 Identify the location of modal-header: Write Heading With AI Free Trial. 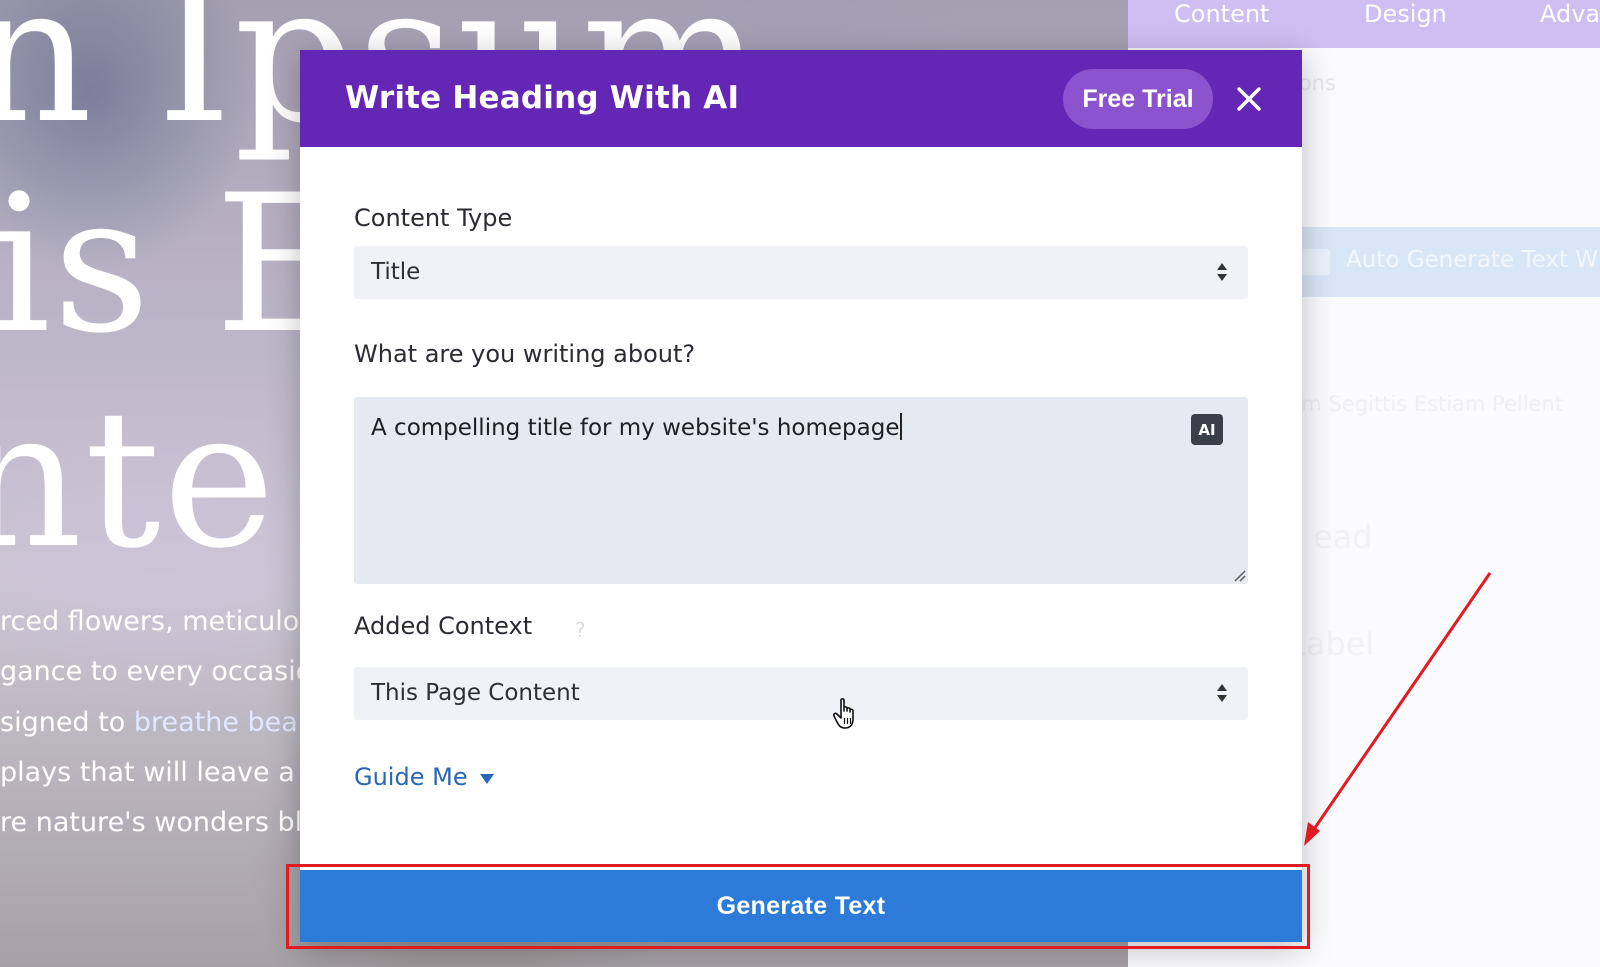
(801, 98).